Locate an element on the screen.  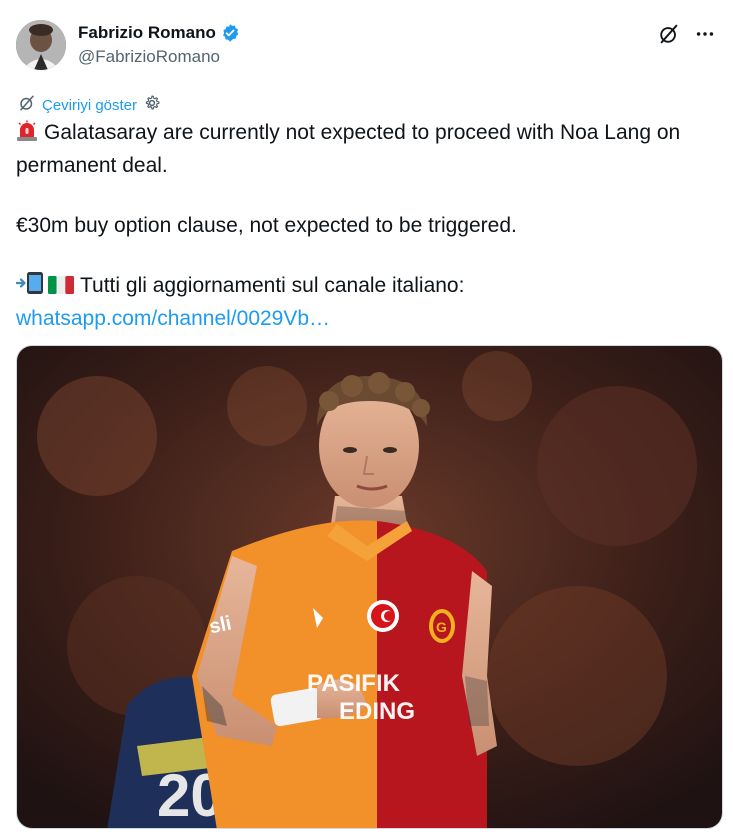
settings-gear-icon is located at coordinates (152, 105).